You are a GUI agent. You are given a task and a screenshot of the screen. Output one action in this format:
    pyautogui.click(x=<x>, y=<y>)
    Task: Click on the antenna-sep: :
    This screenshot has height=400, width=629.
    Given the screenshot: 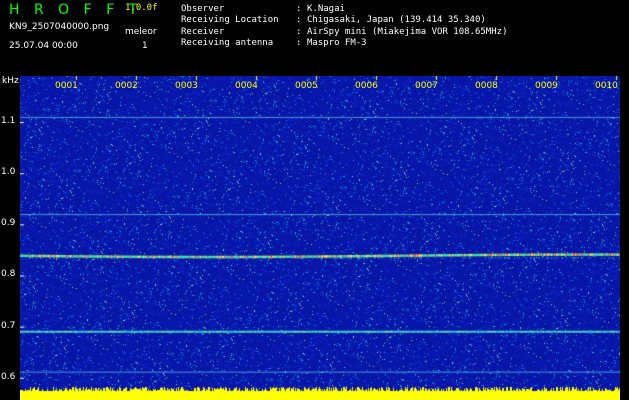 What is the action you would take?
    pyautogui.click(x=299, y=43)
    